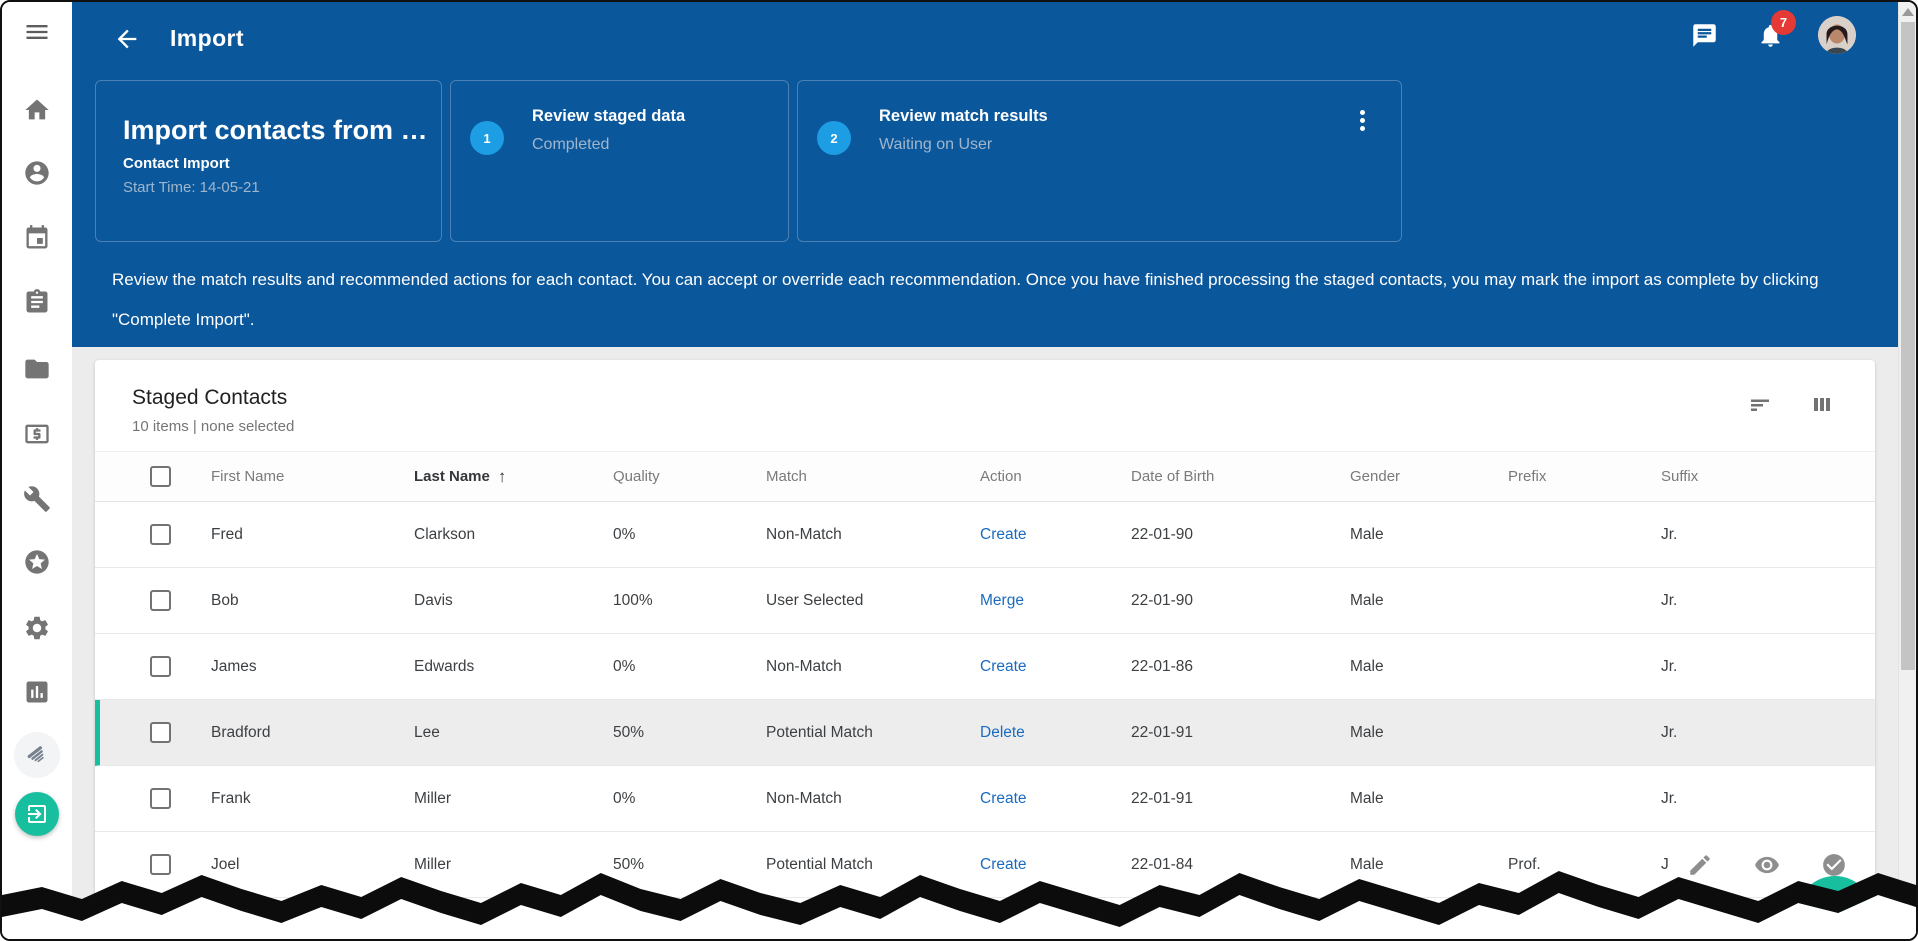  I want to click on accept-check-icon, so click(1834, 865).